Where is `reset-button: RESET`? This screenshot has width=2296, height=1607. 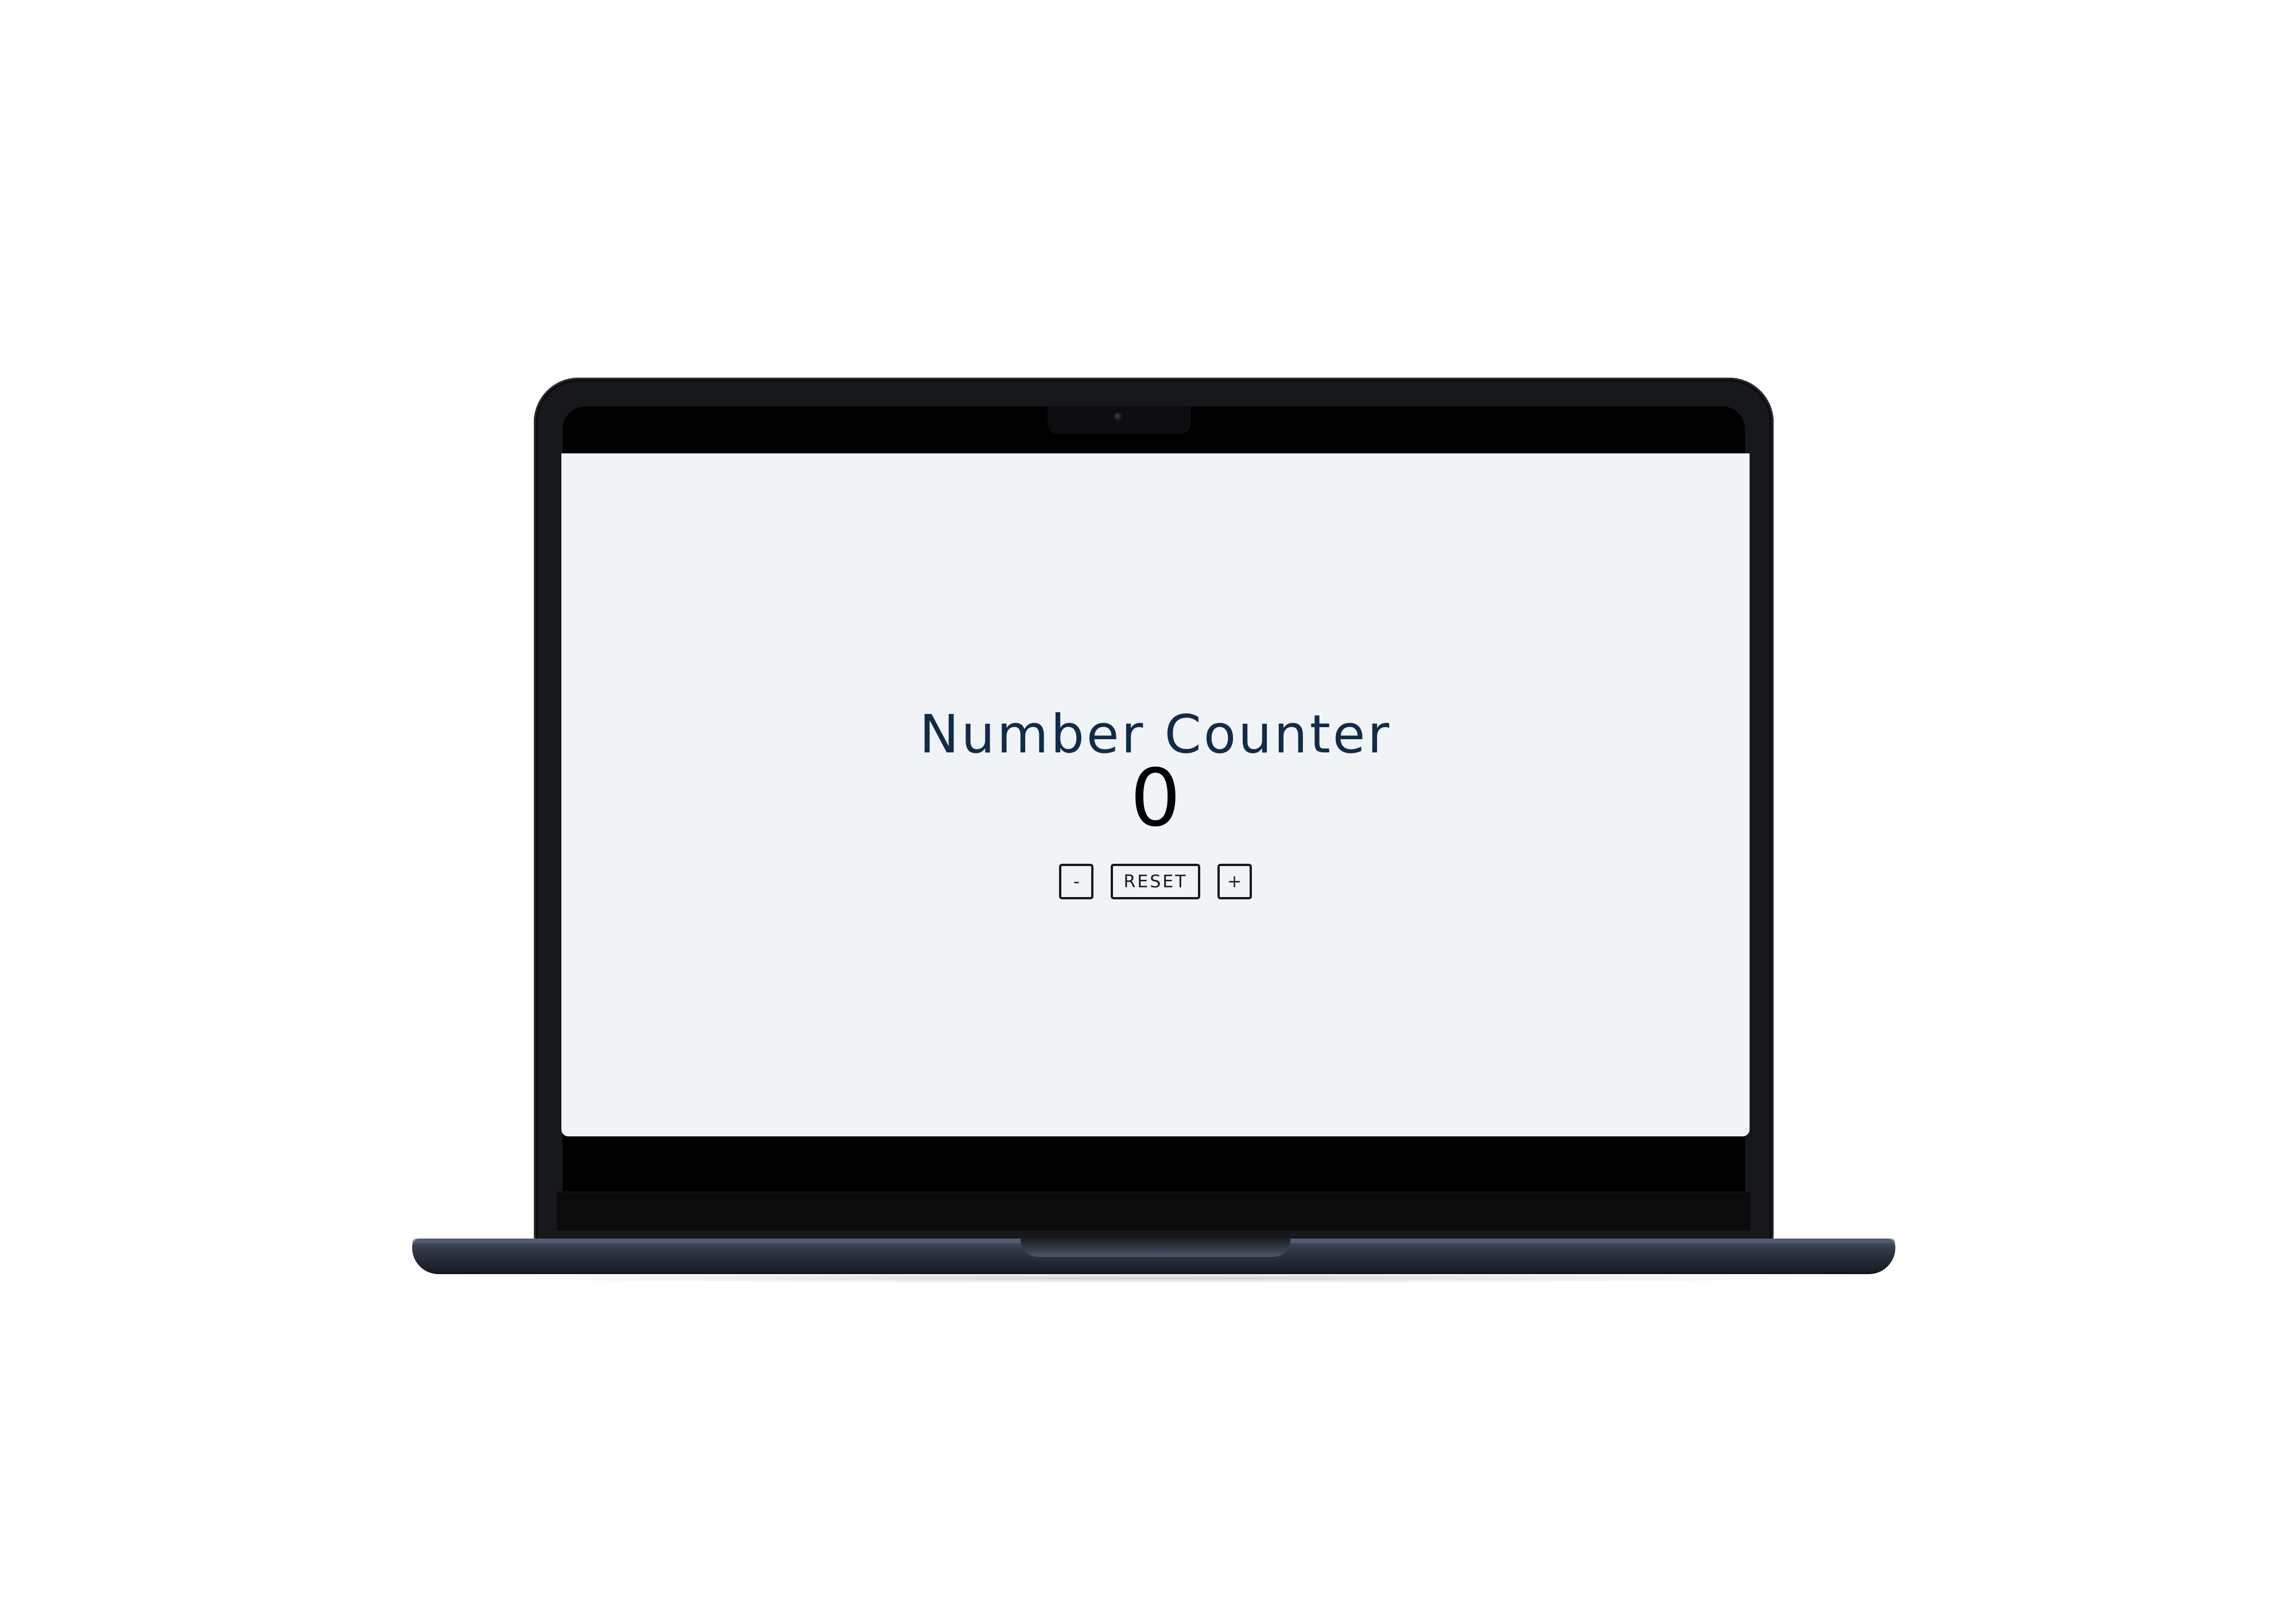
reset-button: RESET is located at coordinates (1155, 882).